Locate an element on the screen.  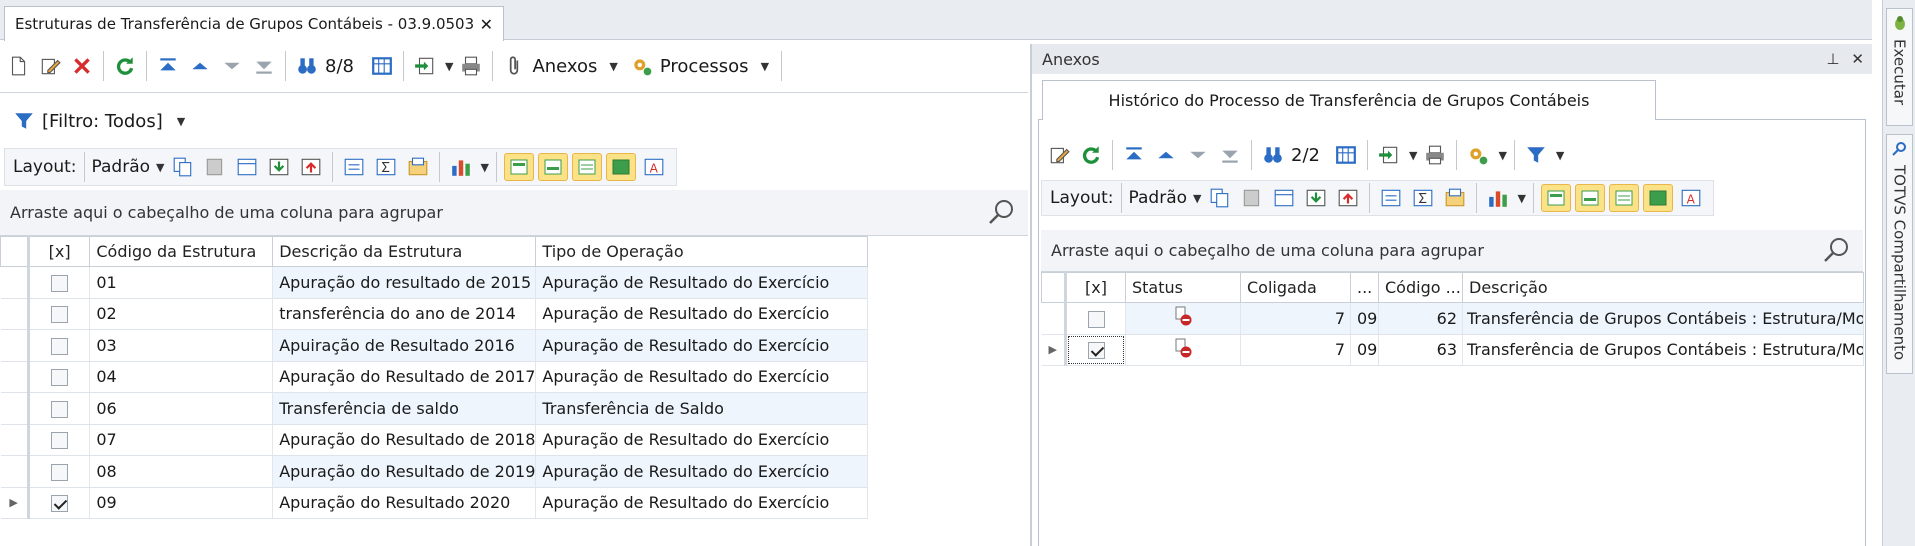
columns-icon is located at coordinates (247, 167).